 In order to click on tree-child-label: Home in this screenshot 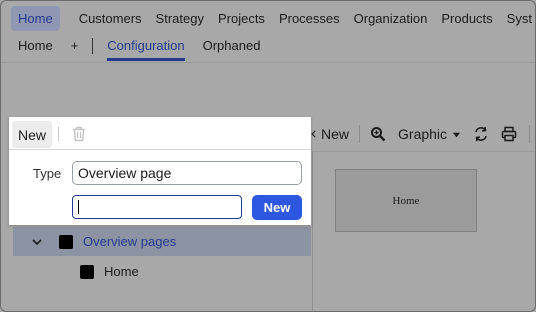, I will do `click(121, 271)`.